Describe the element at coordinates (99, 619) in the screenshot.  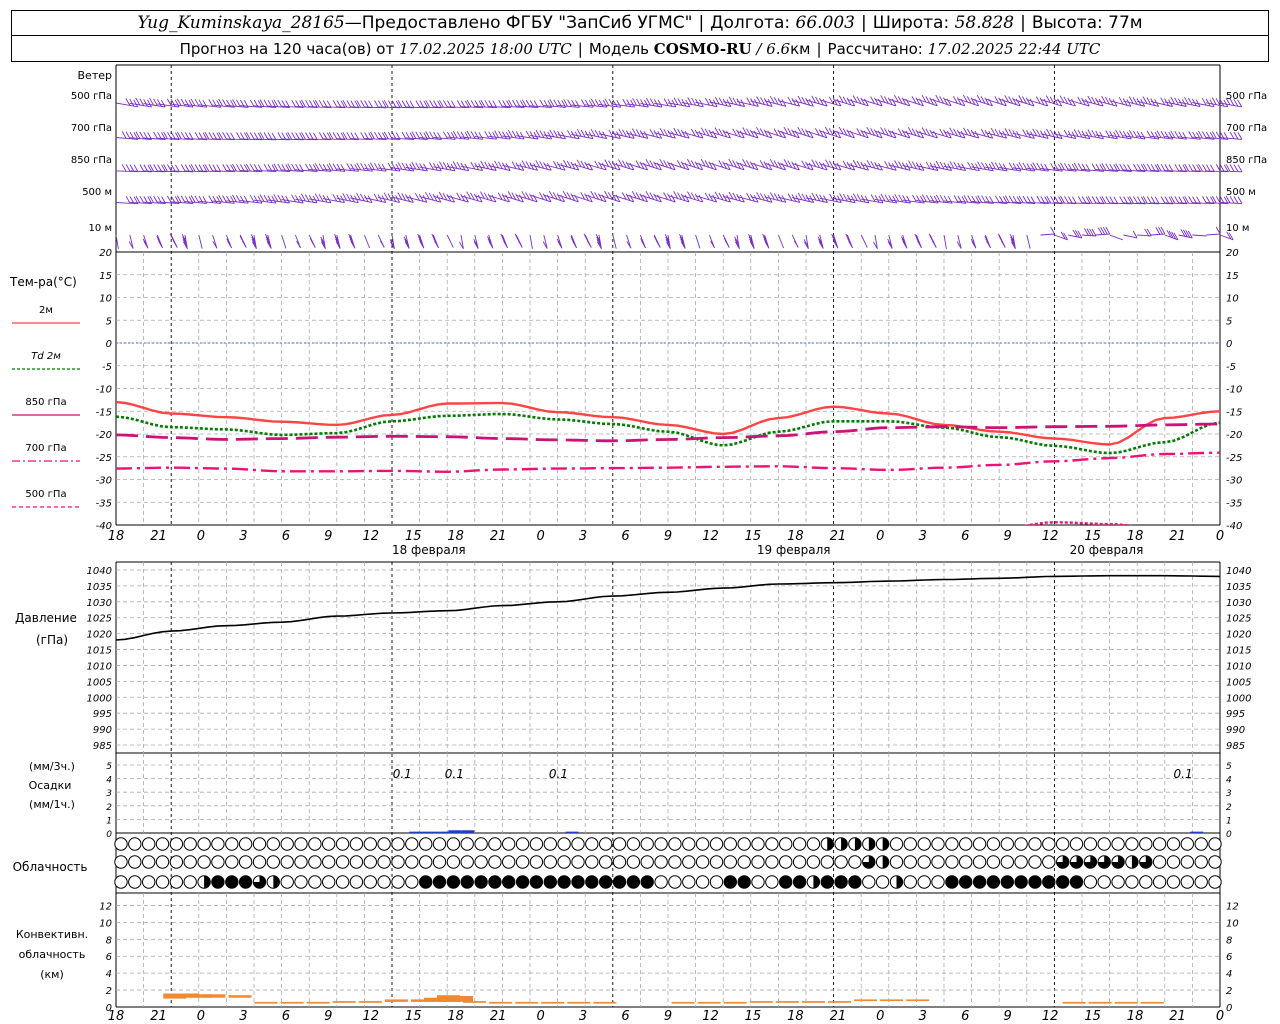
I see `pres-y-tick: 1025` at that location.